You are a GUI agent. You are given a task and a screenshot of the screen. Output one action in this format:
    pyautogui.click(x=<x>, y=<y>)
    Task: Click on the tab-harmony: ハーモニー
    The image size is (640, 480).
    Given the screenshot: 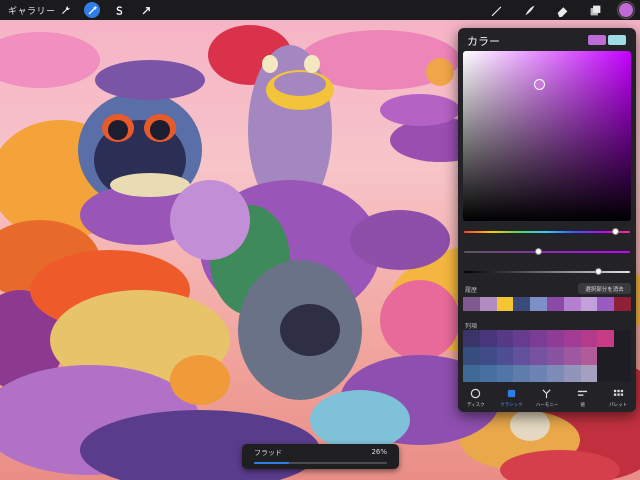 What is the action you would take?
    pyautogui.click(x=547, y=398)
    